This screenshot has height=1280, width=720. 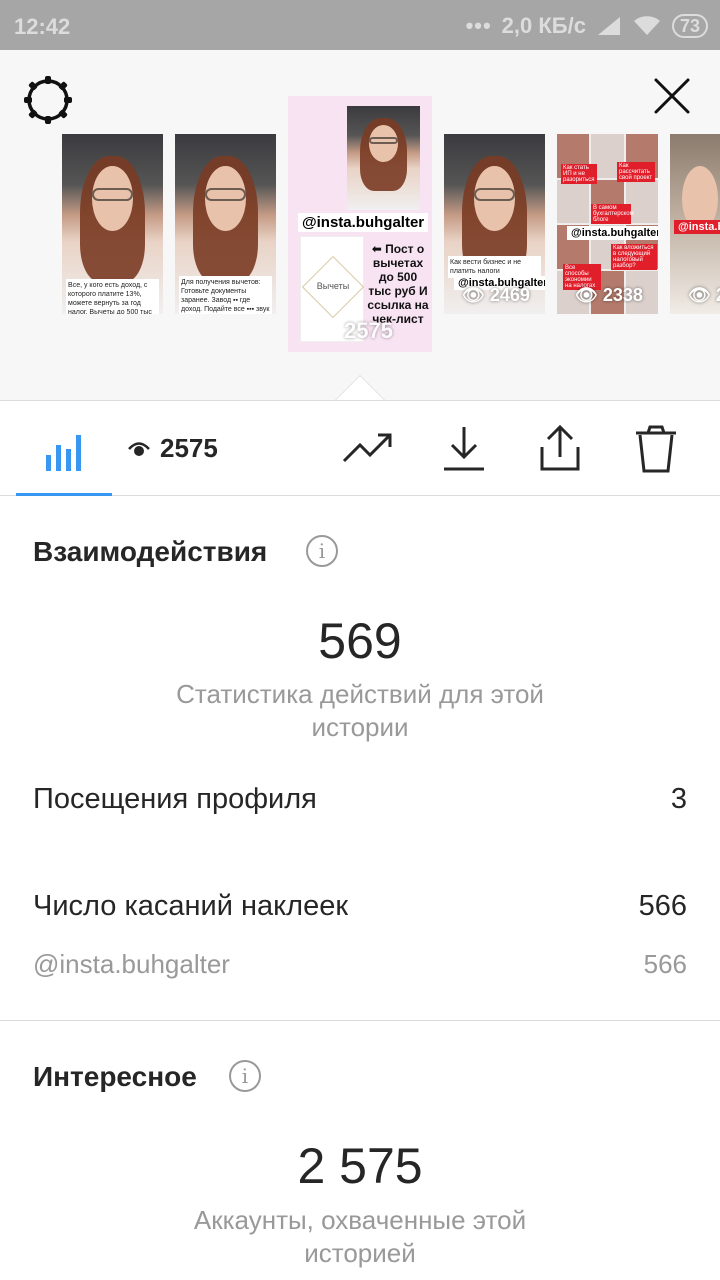 I want to click on sticker-handle-value: 566, so click(x=665, y=964).